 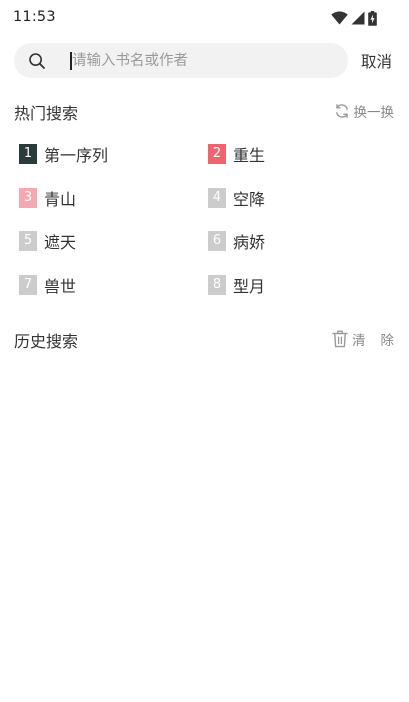 What do you see at coordinates (217, 241) in the screenshot?
I see `rank-badge: 6` at bounding box center [217, 241].